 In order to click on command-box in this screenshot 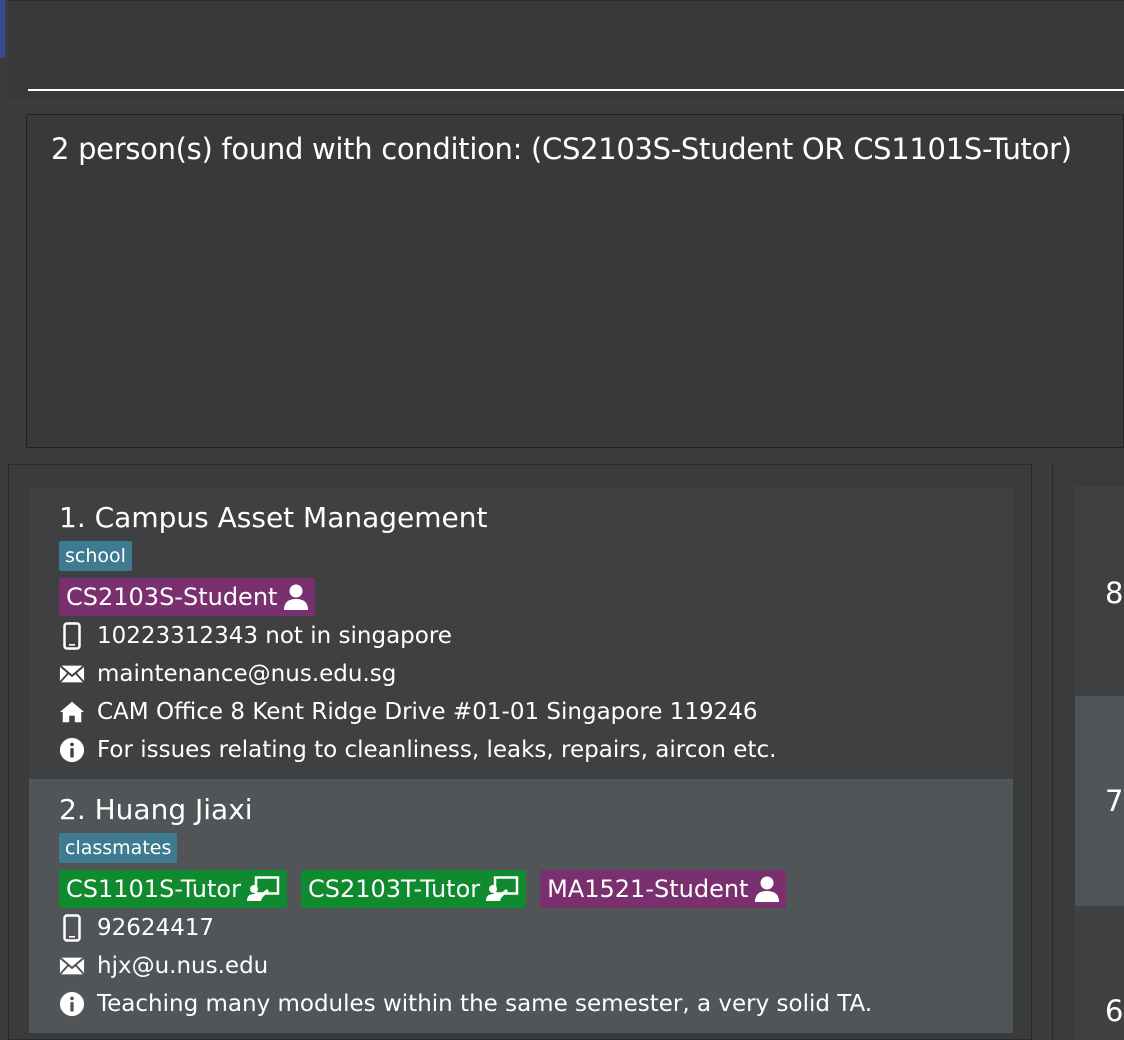, I will do `click(566, 50)`.